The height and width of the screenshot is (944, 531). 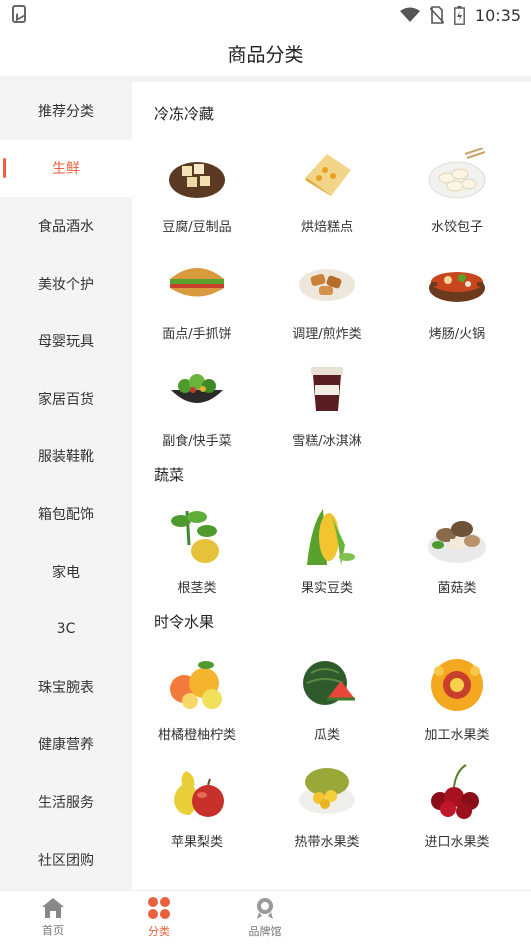 What do you see at coordinates (457, 282) in the screenshot?
I see `hotpot-icon` at bounding box center [457, 282].